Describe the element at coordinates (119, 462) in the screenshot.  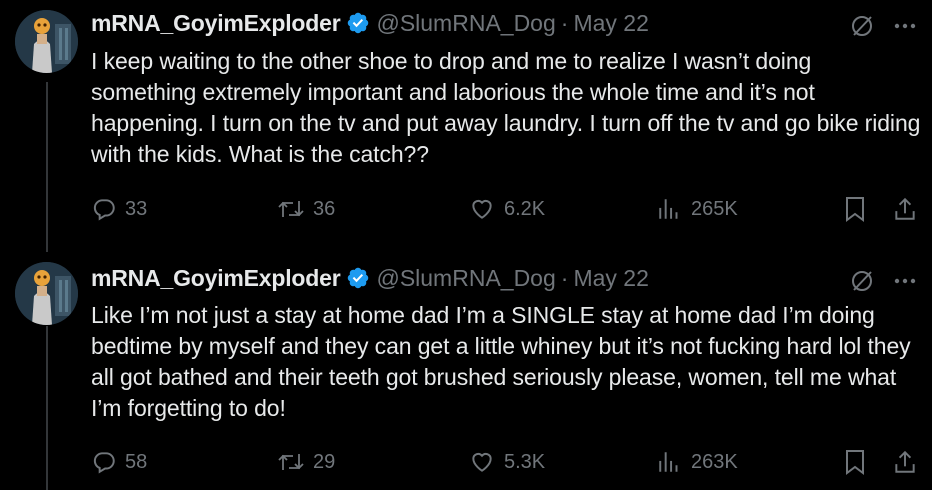
I see `reply-button: 58` at that location.